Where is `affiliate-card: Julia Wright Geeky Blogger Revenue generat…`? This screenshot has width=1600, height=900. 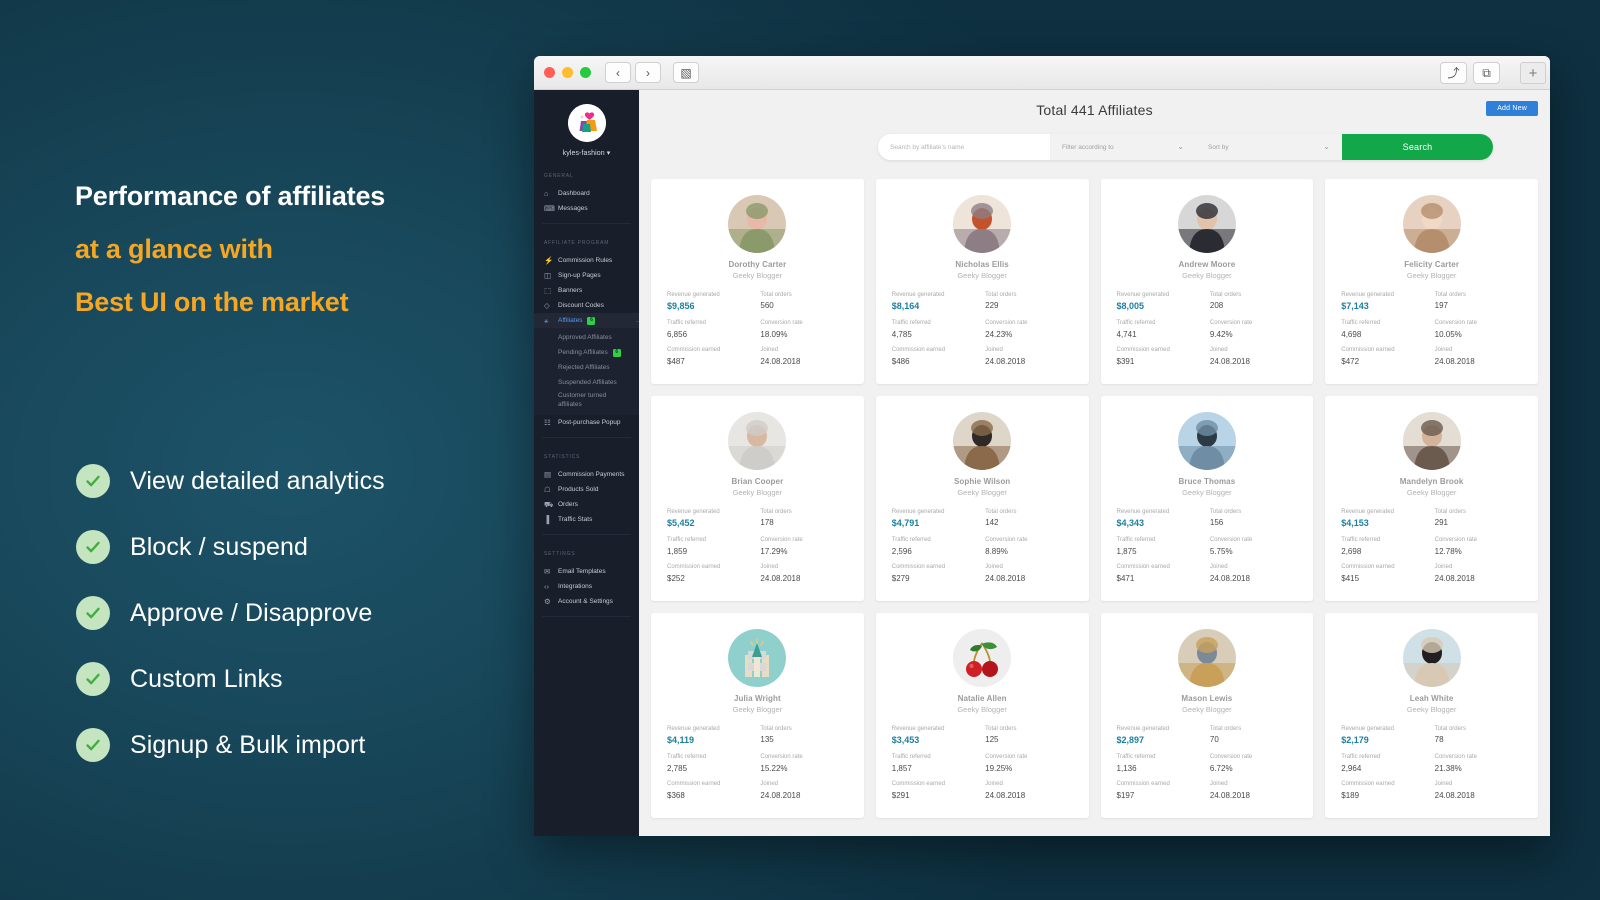 affiliate-card: Julia Wright Geeky Blogger Revenue generat… is located at coordinates (757, 715).